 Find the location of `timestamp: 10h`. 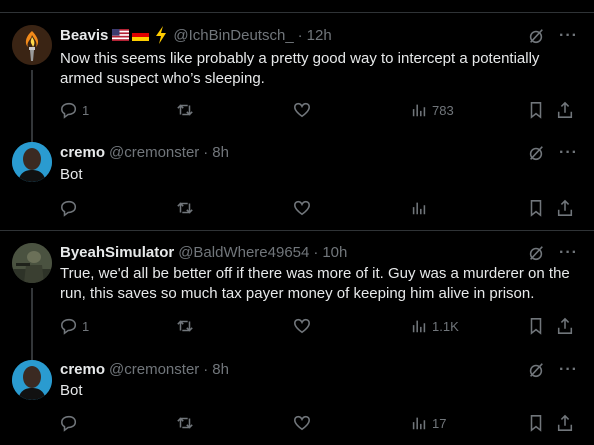

timestamp: 10h is located at coordinates (334, 252).